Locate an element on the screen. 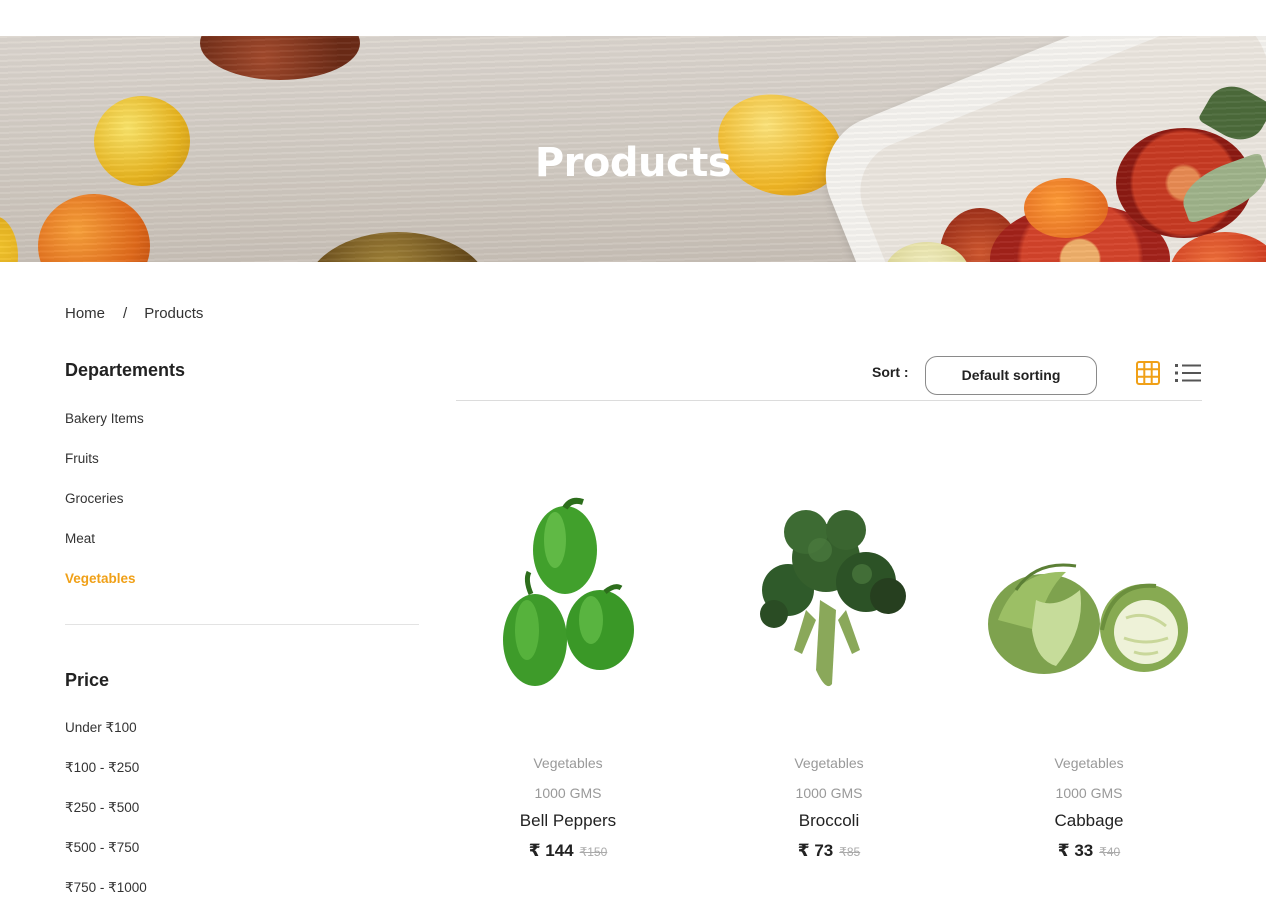 The width and height of the screenshot is (1266, 900). breadcrumb-current: Products is located at coordinates (174, 313).